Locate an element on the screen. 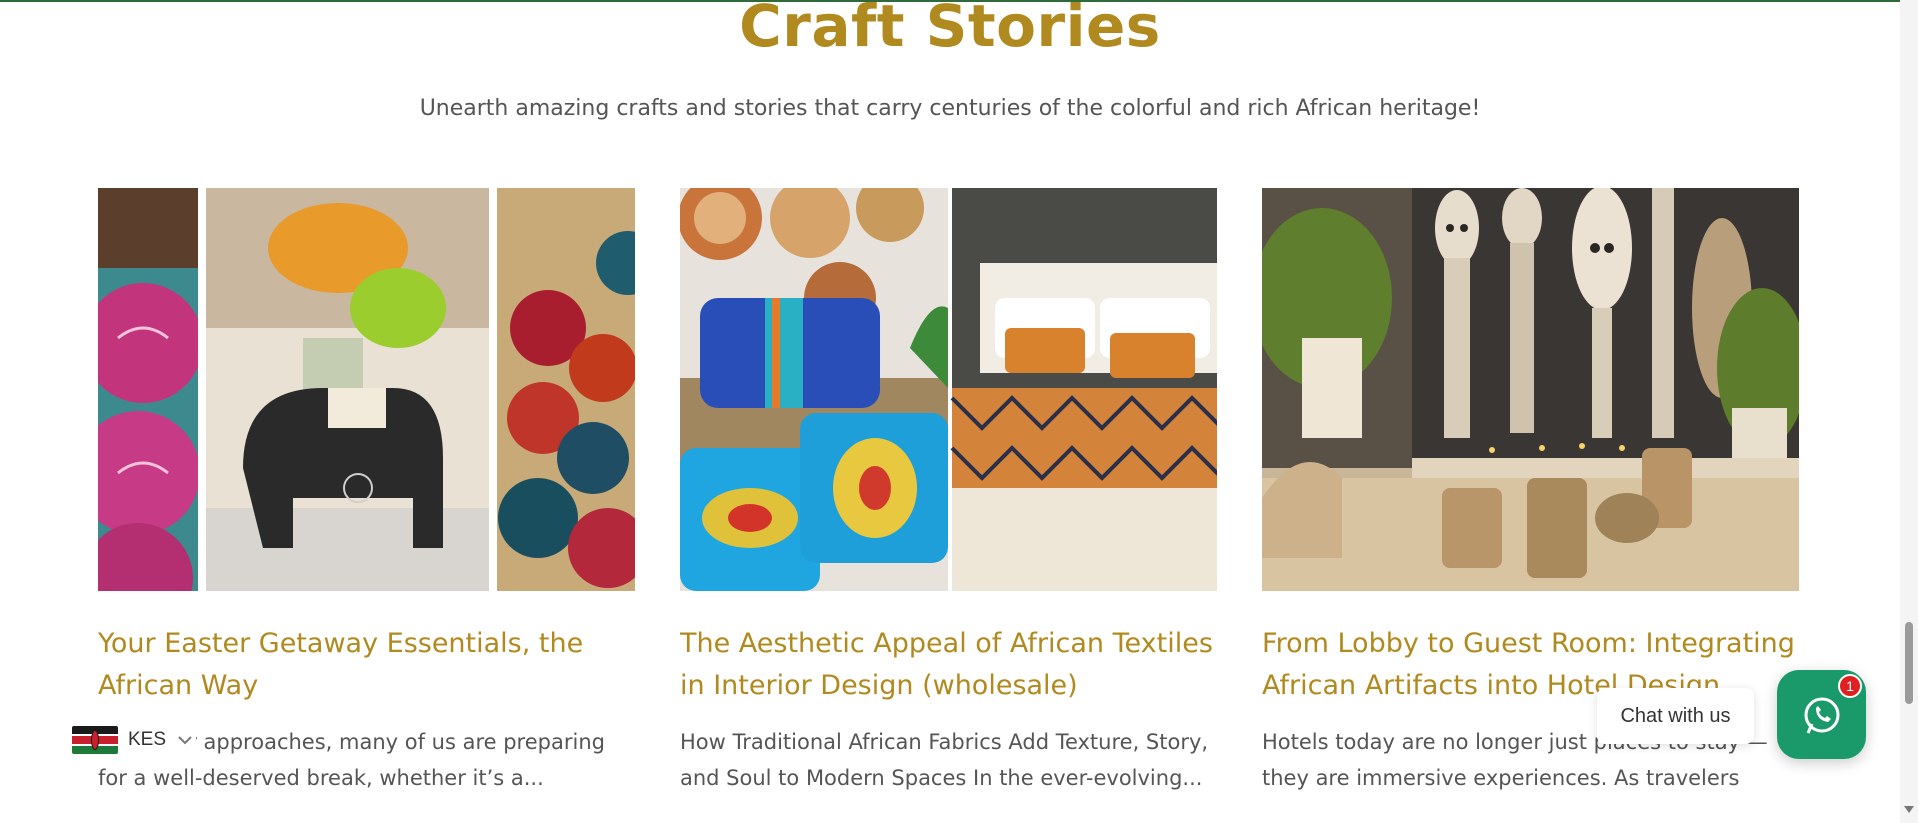 Image resolution: width=1918 pixels, height=823 pixels. easter-collage-image is located at coordinates (366, 389).